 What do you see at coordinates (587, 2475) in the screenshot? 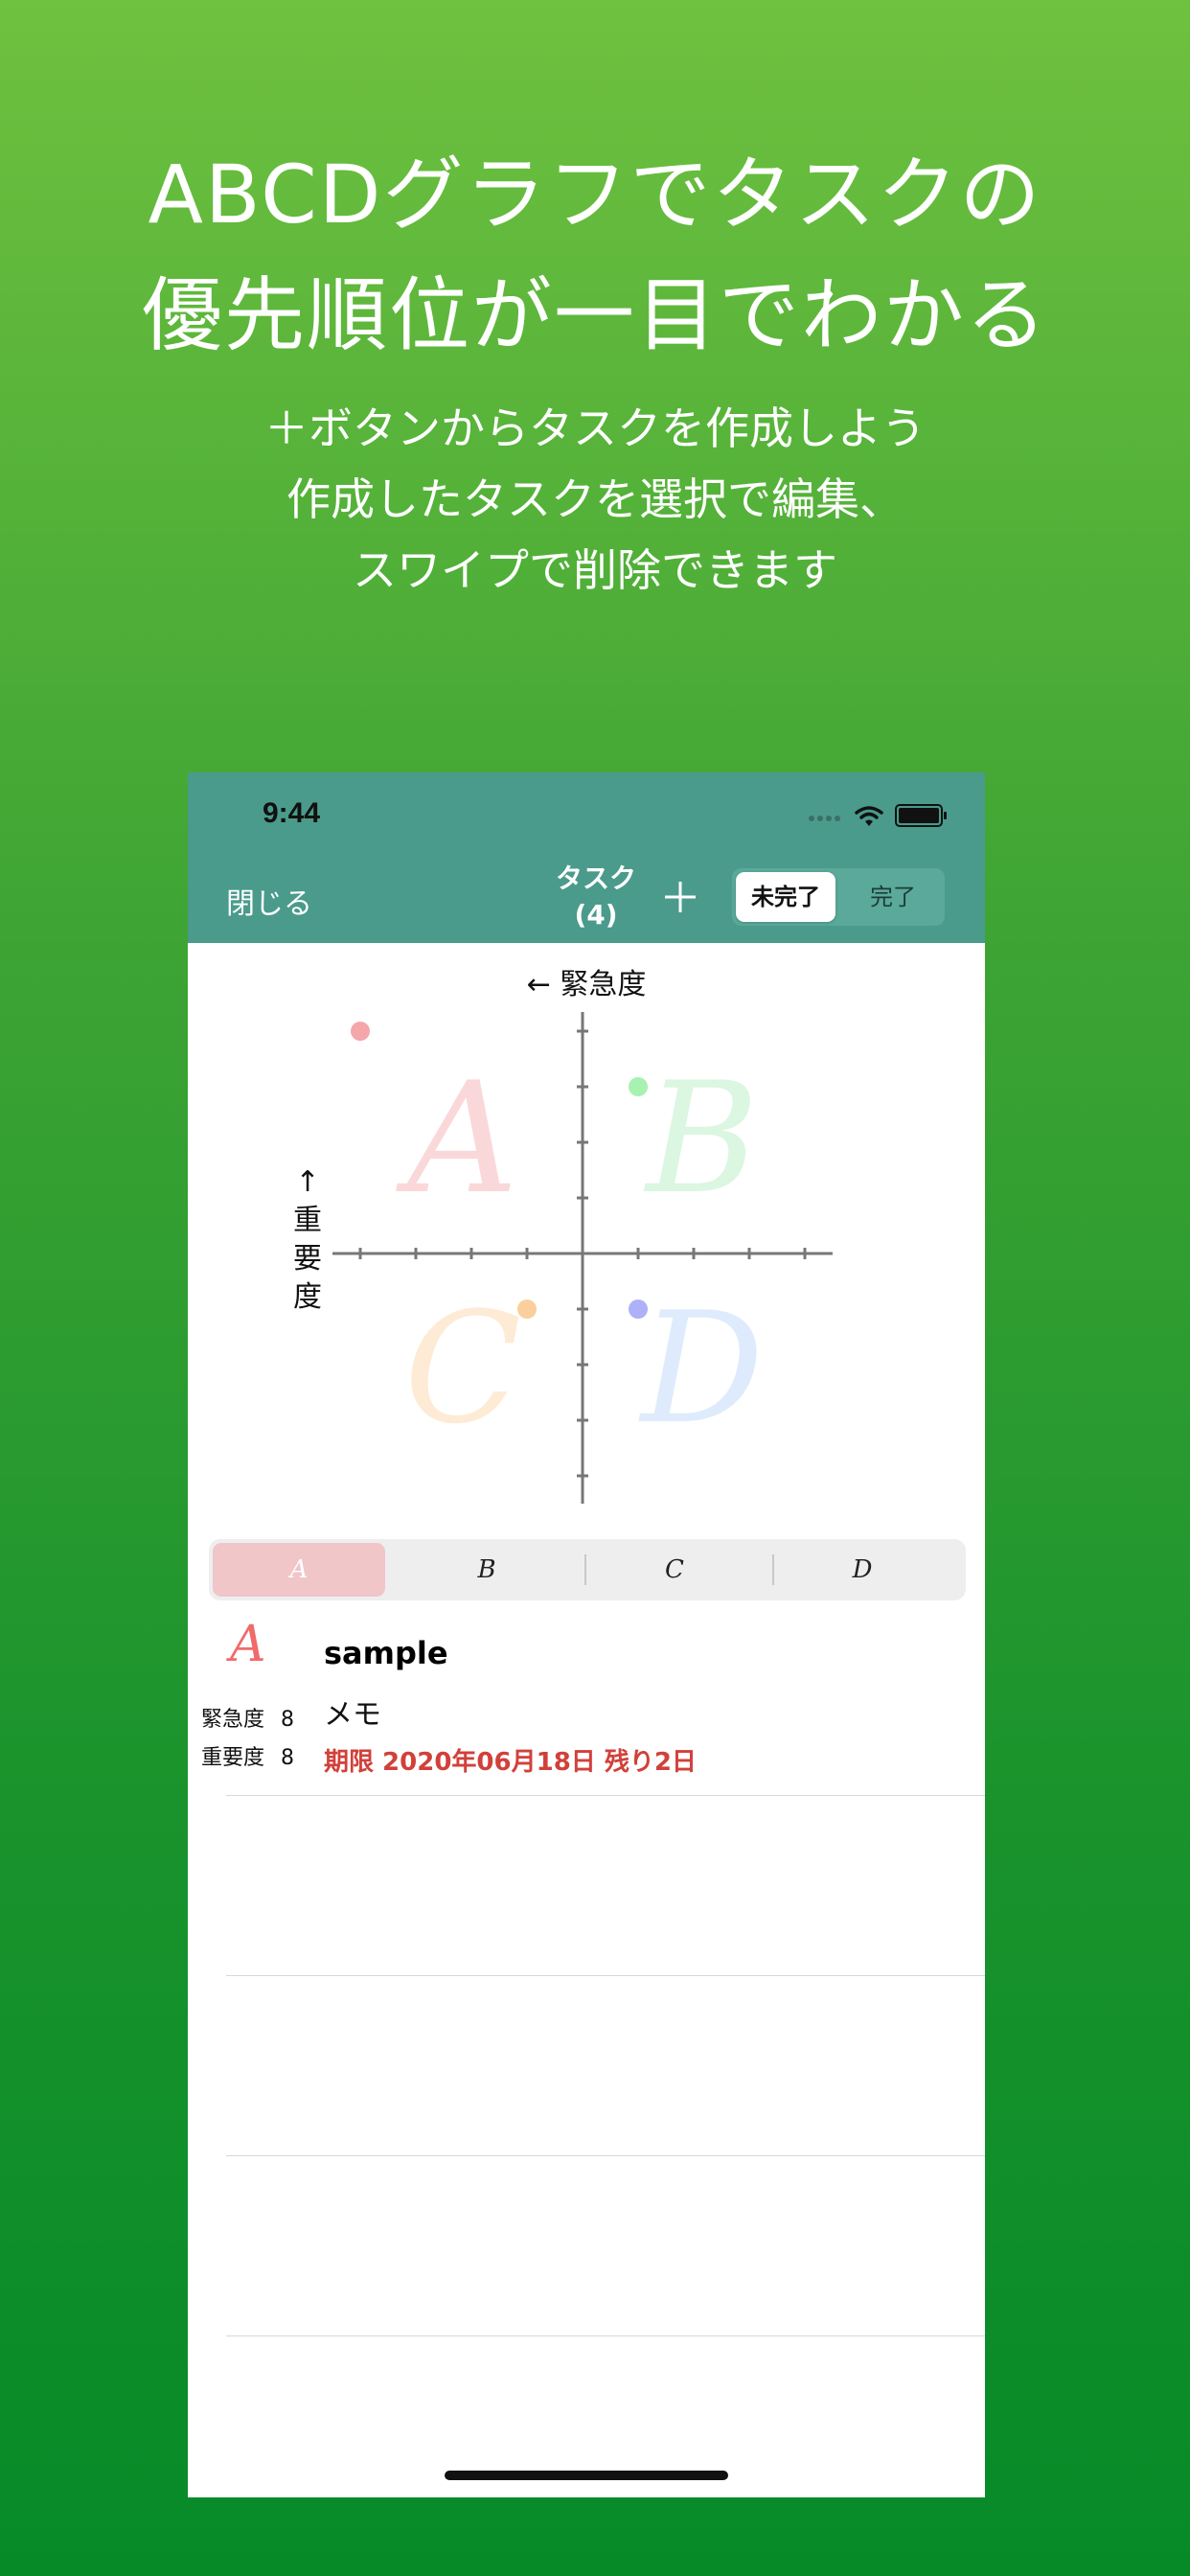
I see `home-indicator` at bounding box center [587, 2475].